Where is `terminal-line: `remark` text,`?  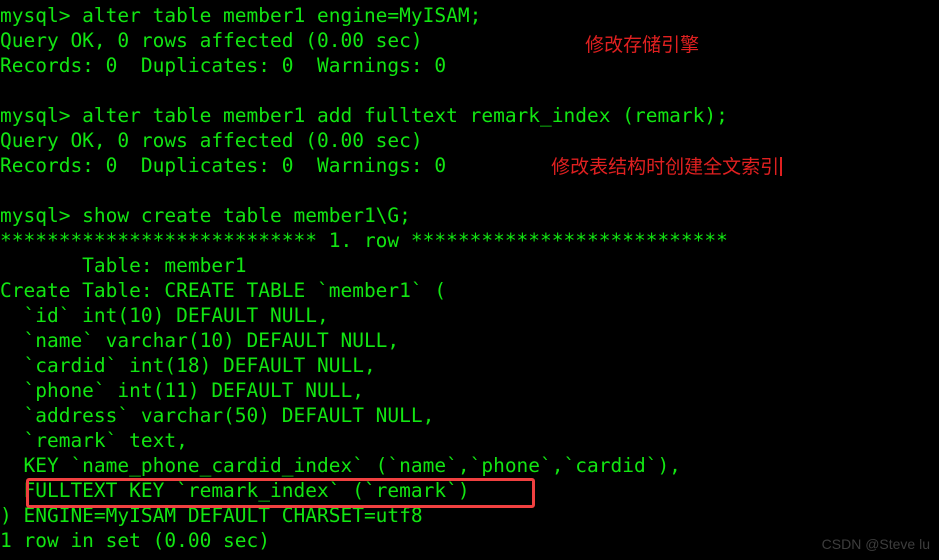 terminal-line: `remark` text, is located at coordinates (94, 440).